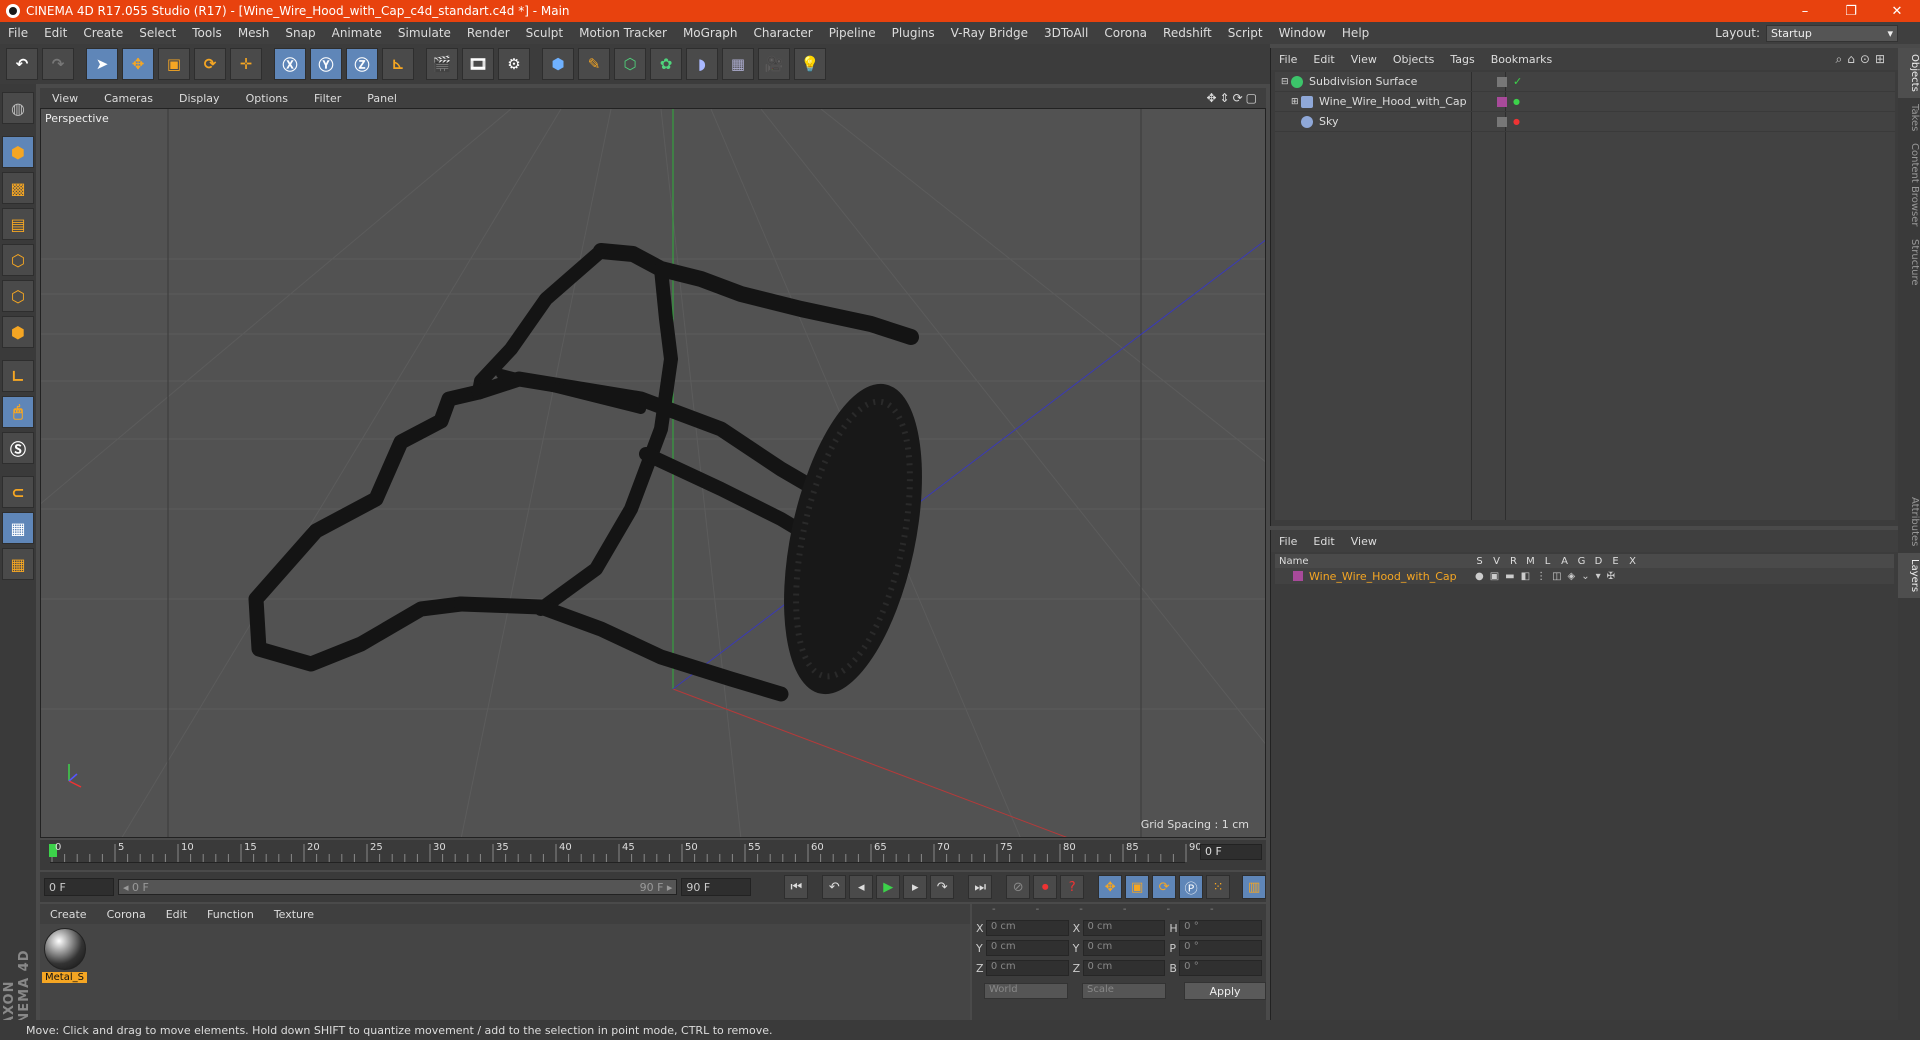 The height and width of the screenshot is (1040, 1920). Describe the element at coordinates (103, 33) in the screenshot. I see `menu-create: Create` at that location.